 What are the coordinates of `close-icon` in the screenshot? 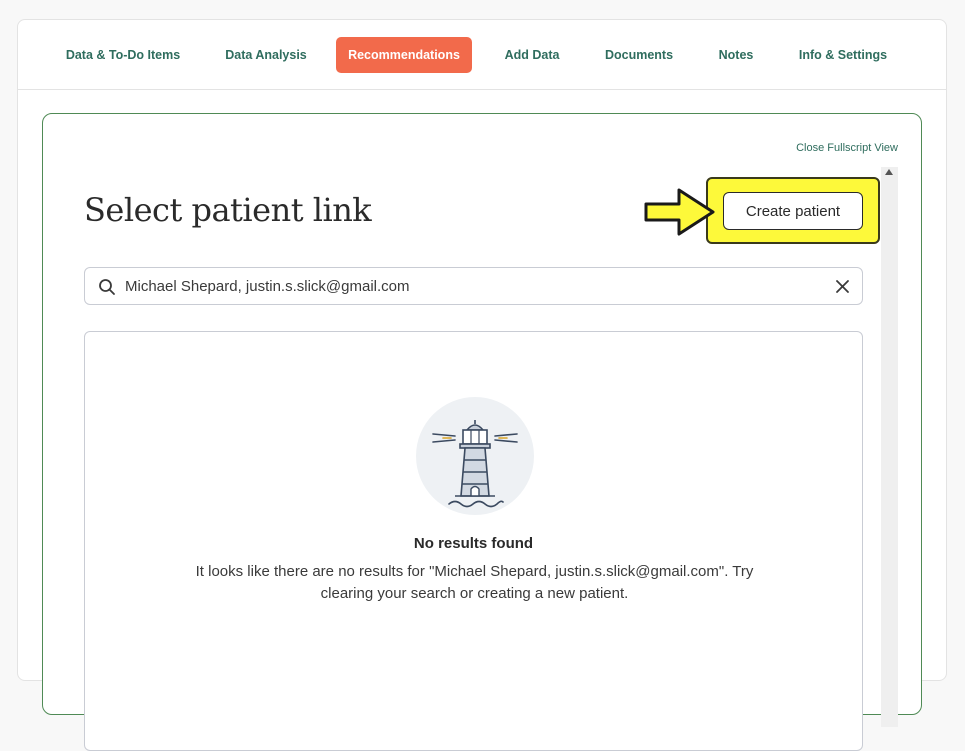 It's located at (842, 286).